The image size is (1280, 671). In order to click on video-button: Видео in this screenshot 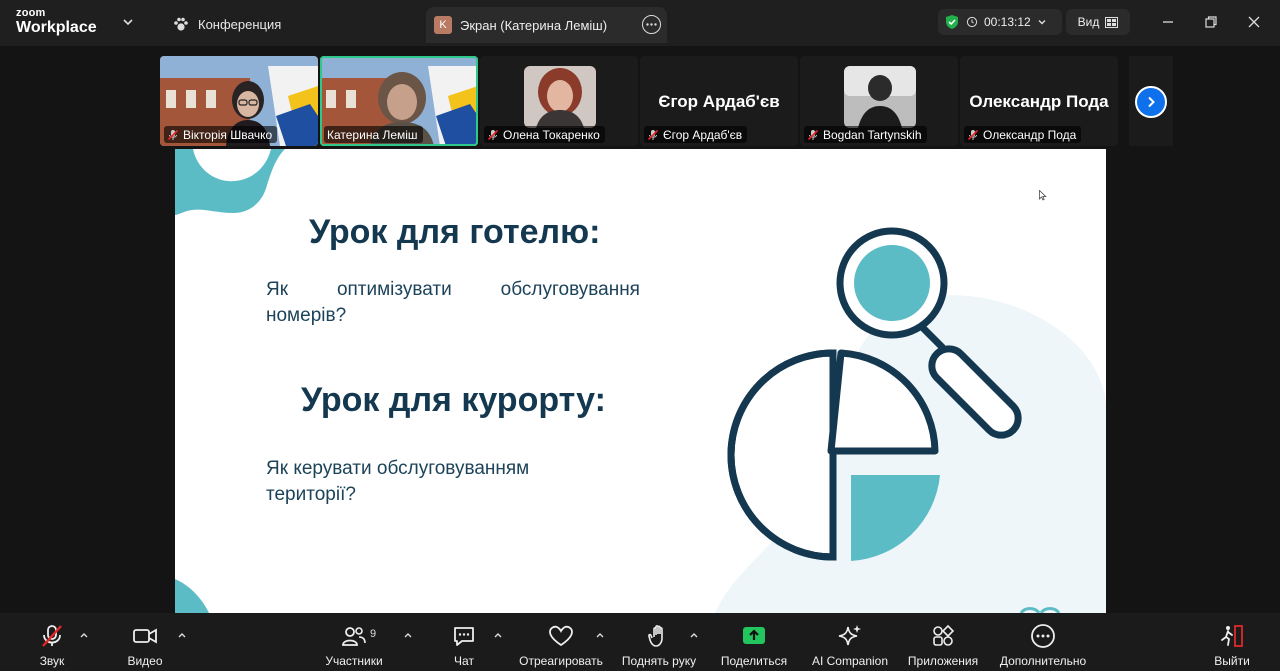, I will do `click(145, 642)`.